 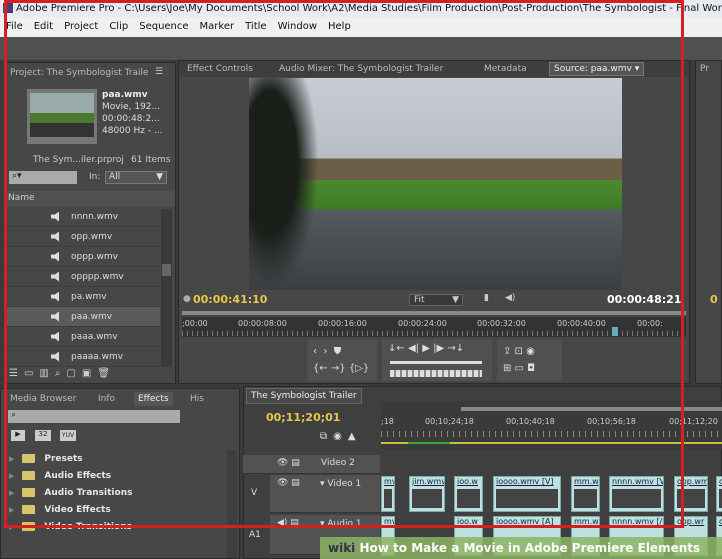 I want to click on video-clip: mv [, so click(x=388, y=494).